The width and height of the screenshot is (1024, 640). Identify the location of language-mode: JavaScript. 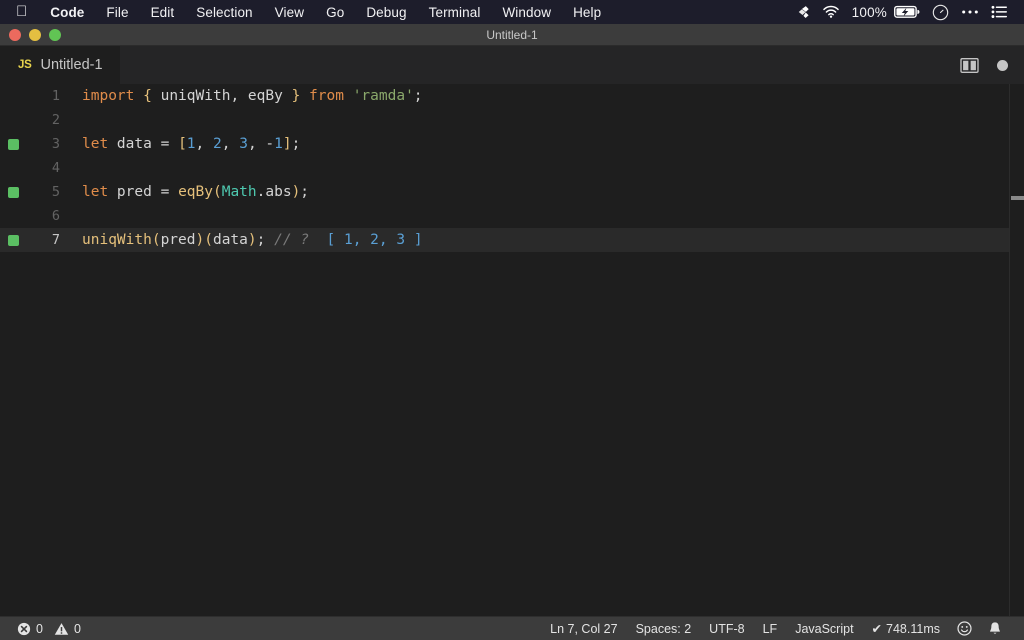
(824, 629).